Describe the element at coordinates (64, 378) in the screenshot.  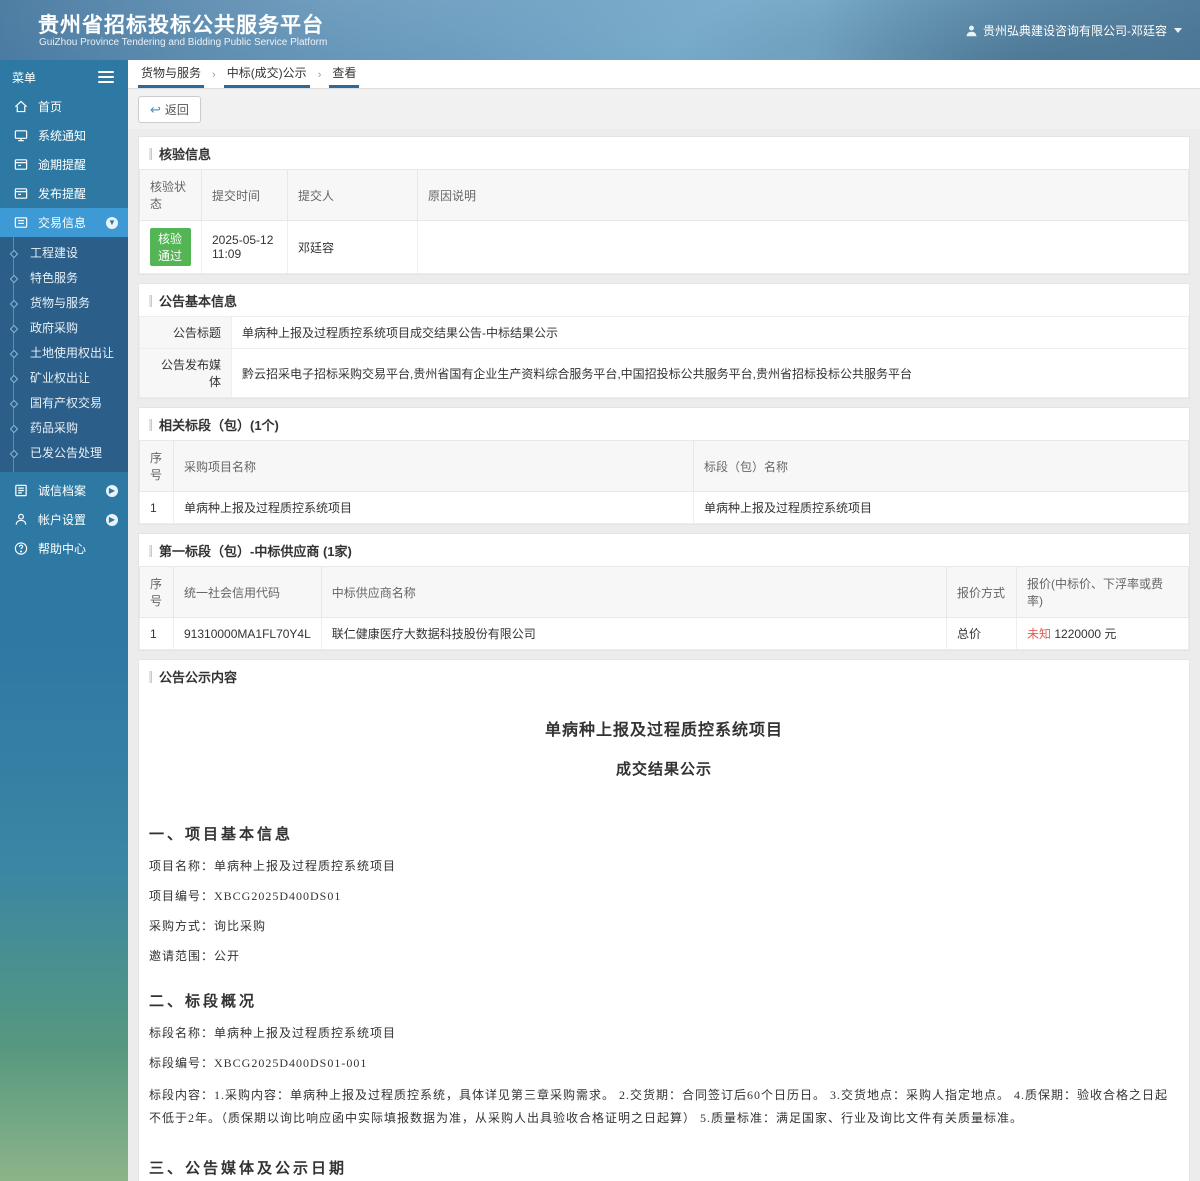
I see `sidebar-subitem-mining-right: 矿业权出让` at that location.